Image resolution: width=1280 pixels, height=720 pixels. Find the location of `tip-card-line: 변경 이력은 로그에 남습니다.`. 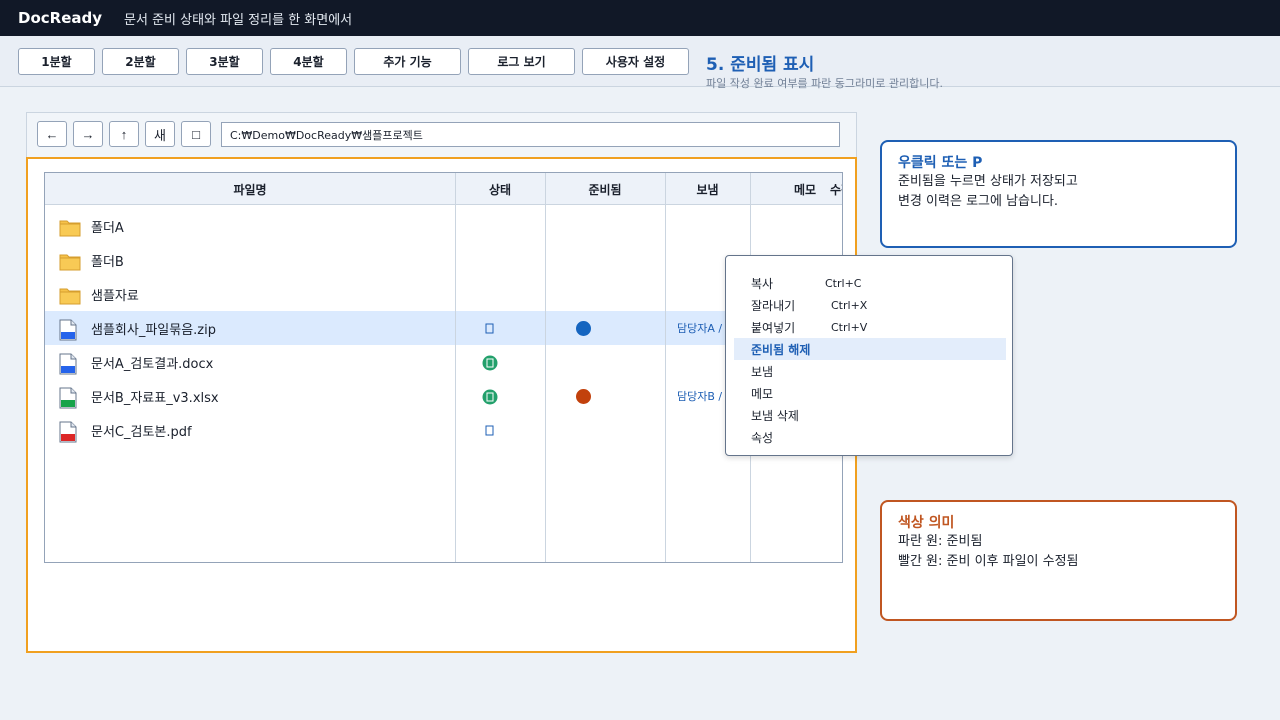

tip-card-line: 변경 이력은 로그에 남습니다. is located at coordinates (978, 201).